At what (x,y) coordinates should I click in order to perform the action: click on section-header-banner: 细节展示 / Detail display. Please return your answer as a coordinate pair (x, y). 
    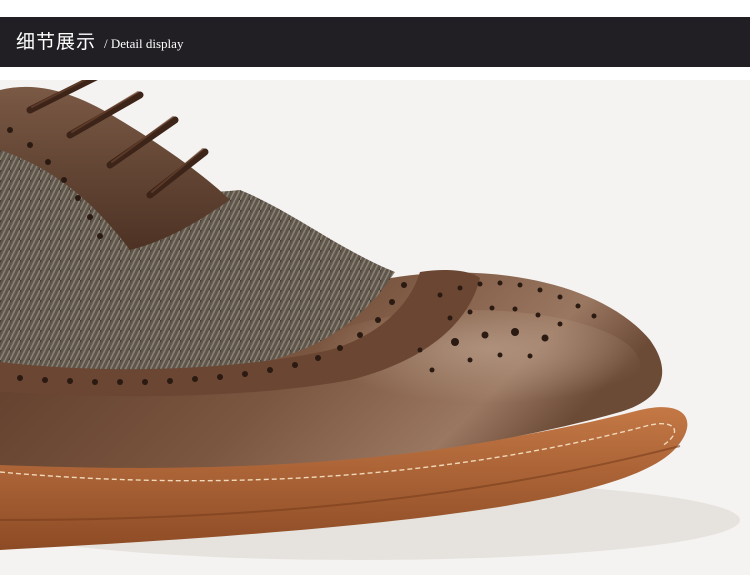
    Looking at the image, I should click on (375, 42).